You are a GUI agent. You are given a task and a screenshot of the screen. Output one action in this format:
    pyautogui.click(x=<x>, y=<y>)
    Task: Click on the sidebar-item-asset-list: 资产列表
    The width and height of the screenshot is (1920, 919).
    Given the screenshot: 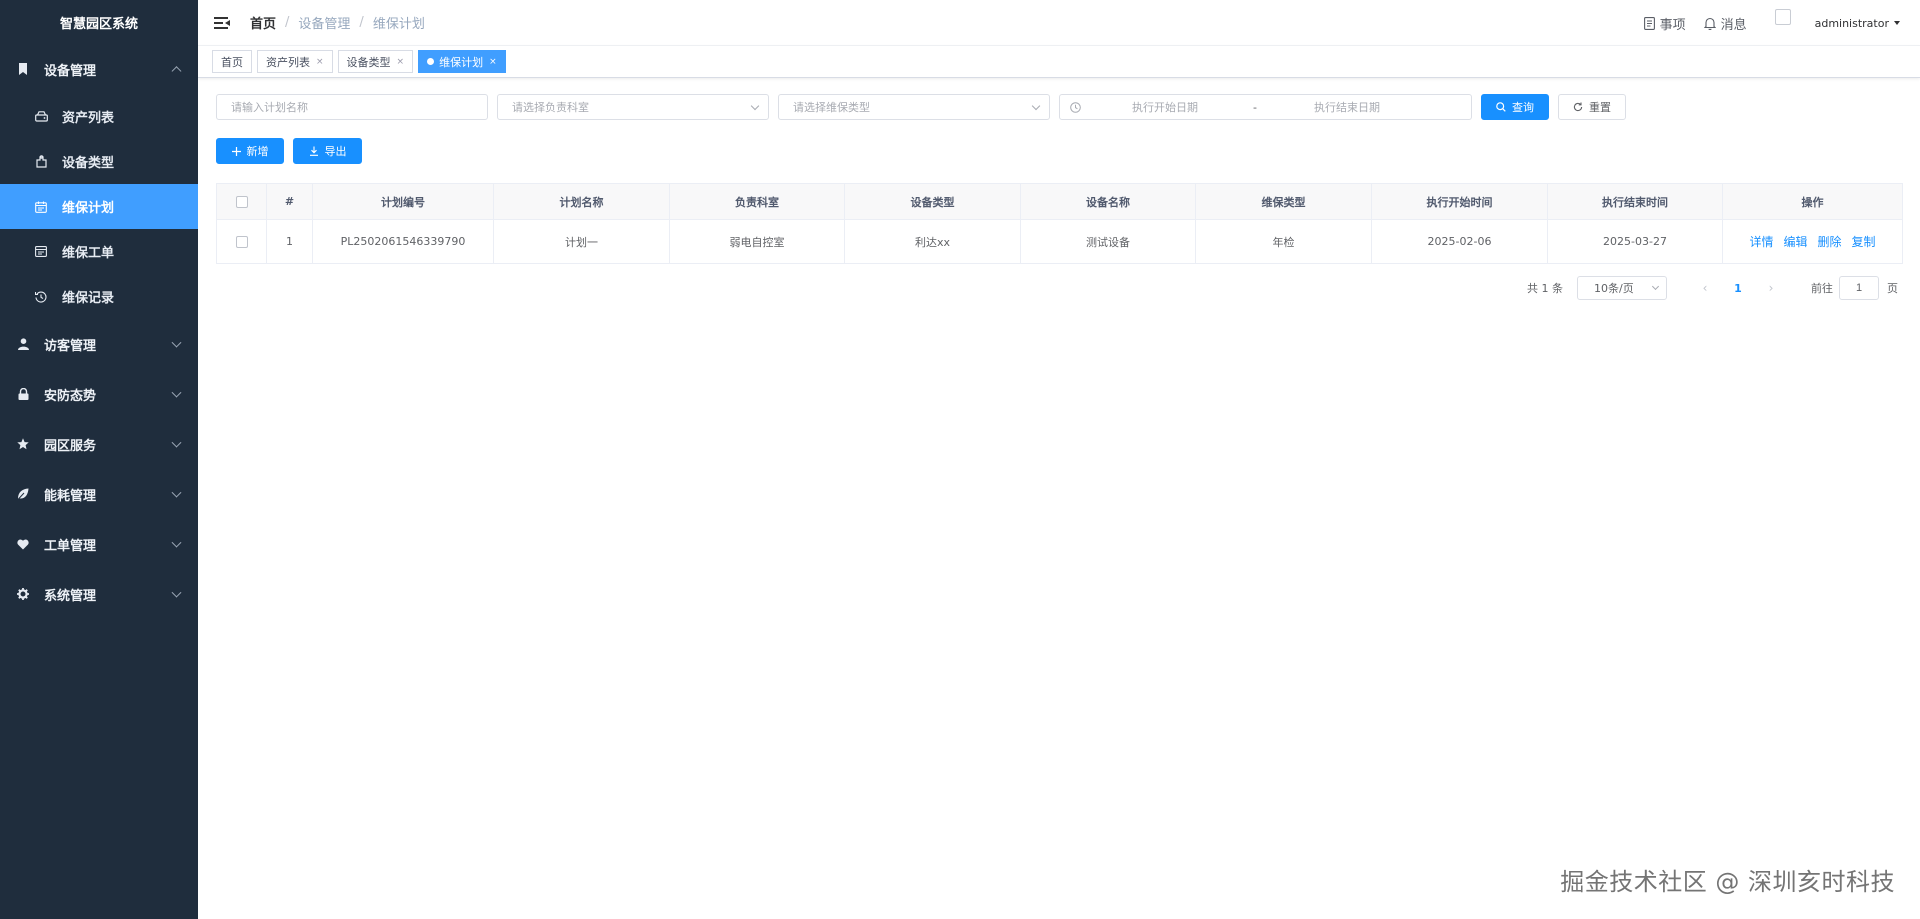 What is the action you would take?
    pyautogui.click(x=99, y=116)
    